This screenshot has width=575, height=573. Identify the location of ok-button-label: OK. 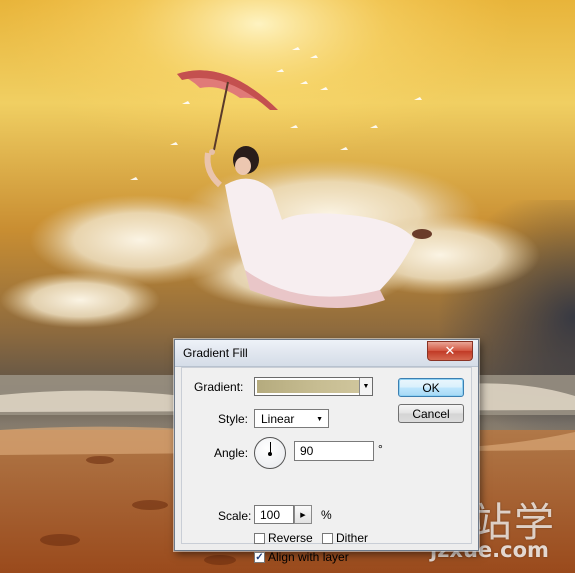
(431, 387).